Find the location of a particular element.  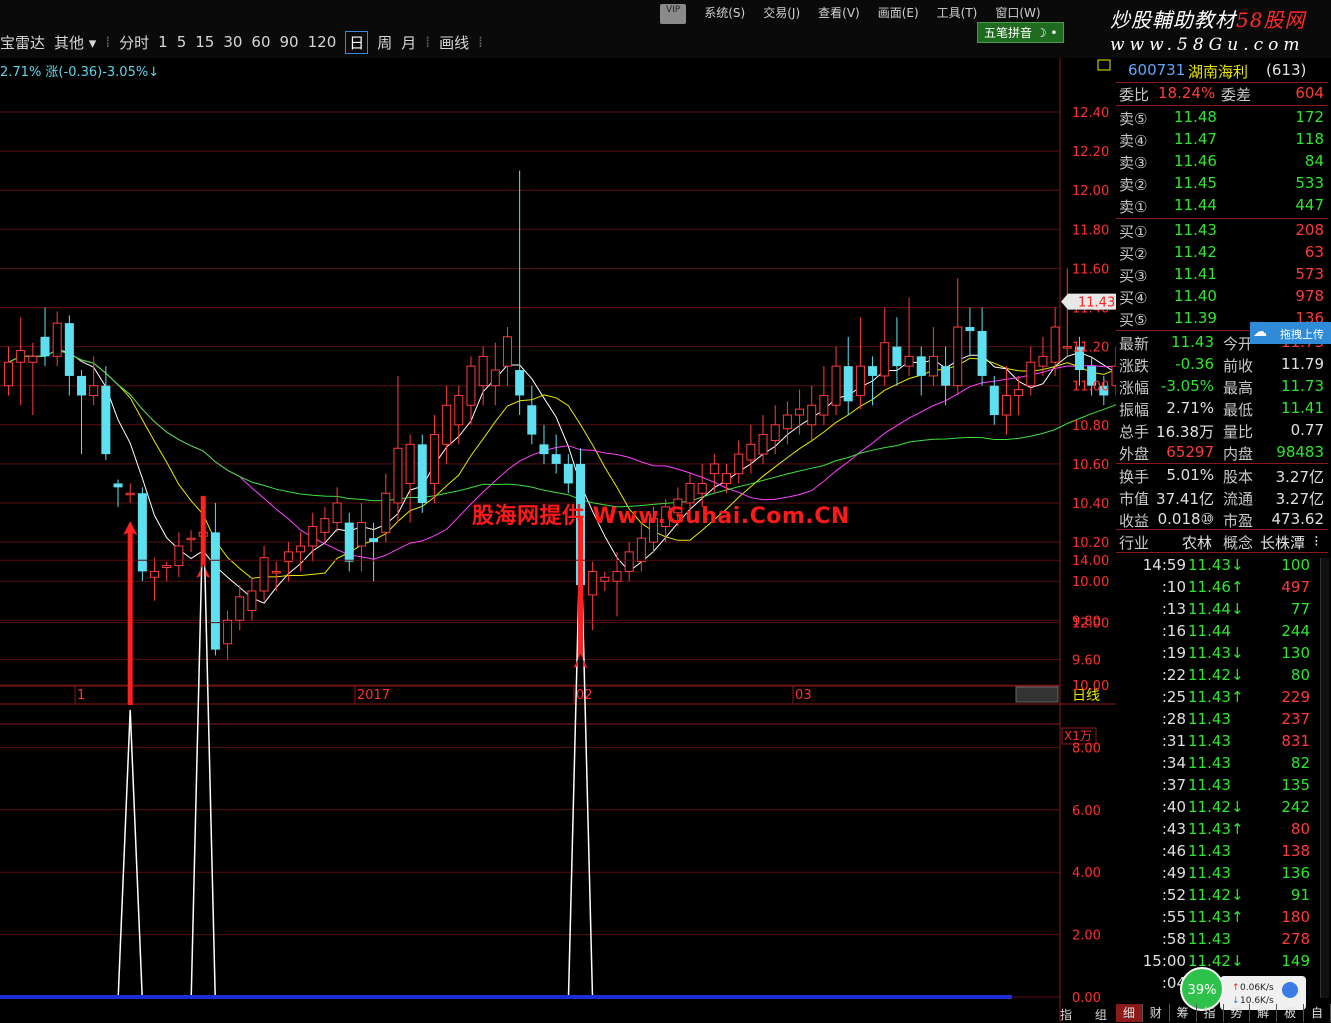

tab-finance: 财 is located at coordinates (1156, 1013).